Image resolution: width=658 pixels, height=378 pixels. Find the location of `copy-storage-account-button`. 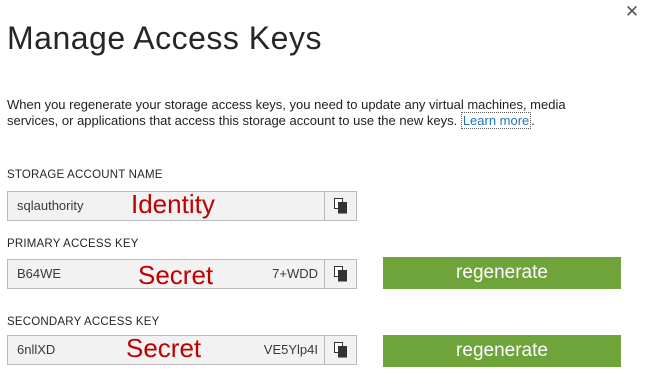

copy-storage-account-button is located at coordinates (341, 206).